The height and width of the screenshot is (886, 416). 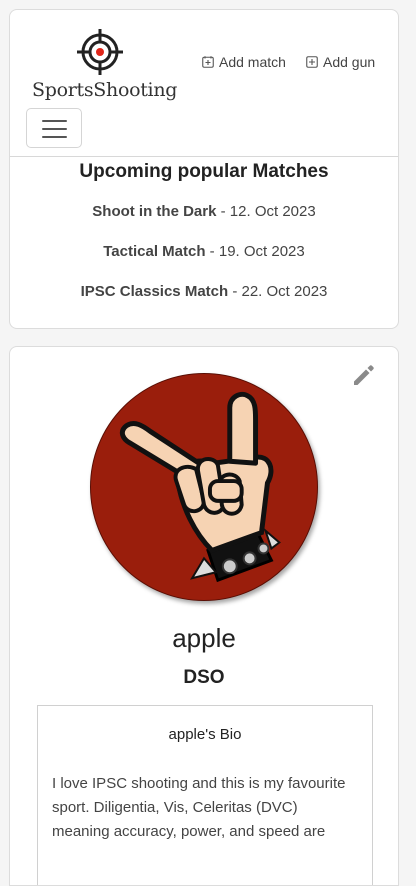 What do you see at coordinates (266, 211) in the screenshot?
I see `match-date: - 12. Oct 2023` at bounding box center [266, 211].